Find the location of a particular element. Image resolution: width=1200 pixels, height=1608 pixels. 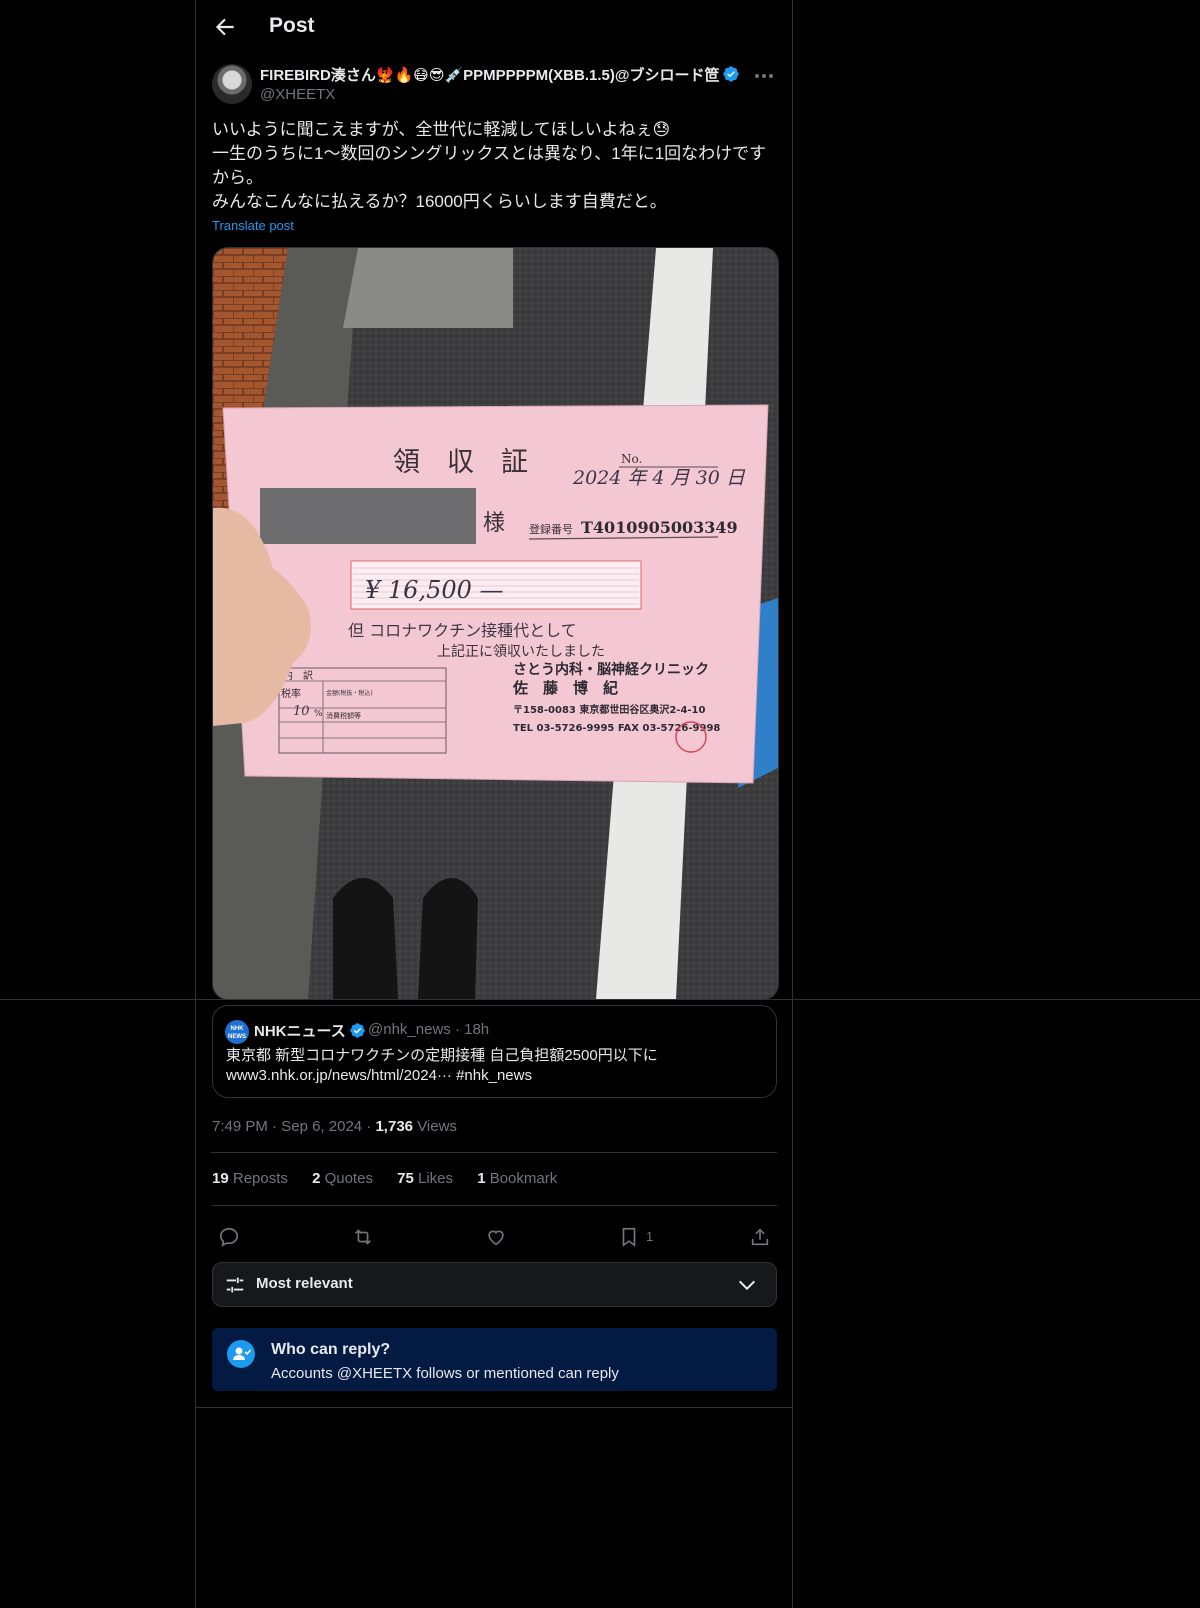

reposts-stat: 19 Reposts is located at coordinates (250, 1178).